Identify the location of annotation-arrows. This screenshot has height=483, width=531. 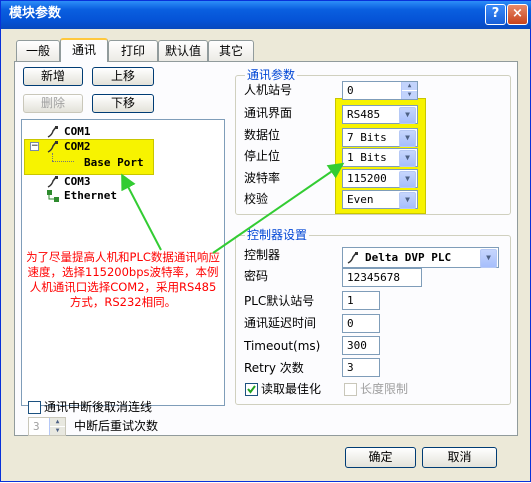
(233, 208).